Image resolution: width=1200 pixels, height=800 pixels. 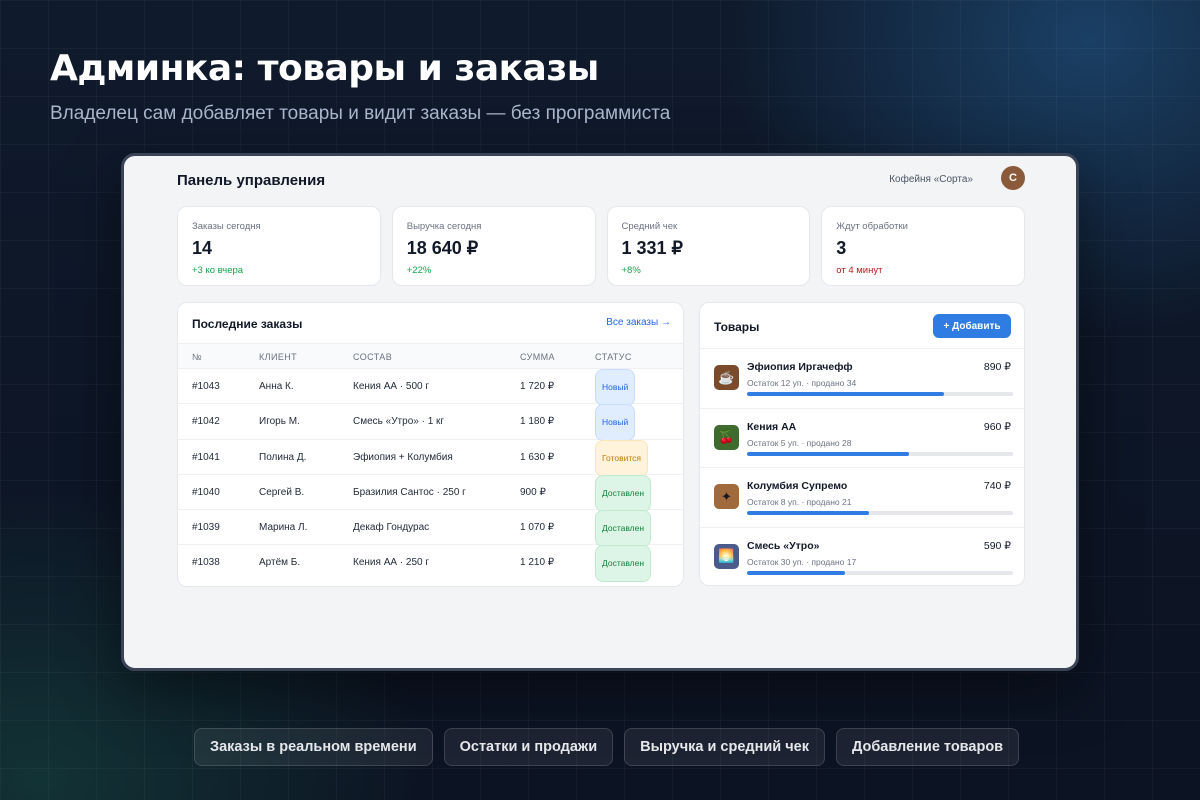 What do you see at coordinates (197, 357) in the screenshot?
I see `column-header-number: №` at bounding box center [197, 357].